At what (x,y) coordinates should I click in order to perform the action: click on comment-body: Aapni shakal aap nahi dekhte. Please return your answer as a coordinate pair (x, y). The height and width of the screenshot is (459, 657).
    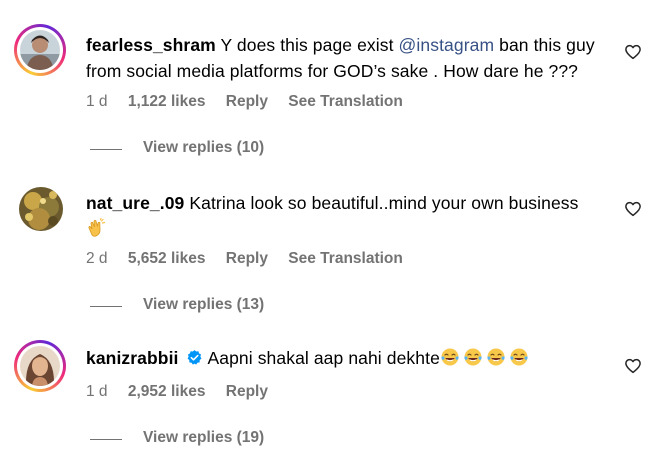
    Looking at the image, I should click on (323, 358).